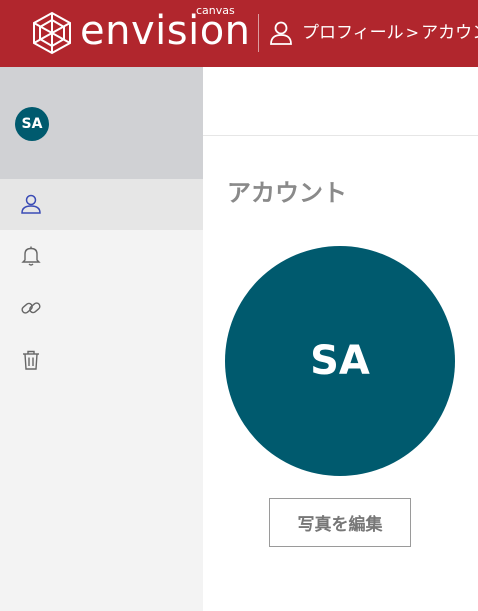  I want to click on breadcrumb-profile: プロフィール, so click(353, 33).